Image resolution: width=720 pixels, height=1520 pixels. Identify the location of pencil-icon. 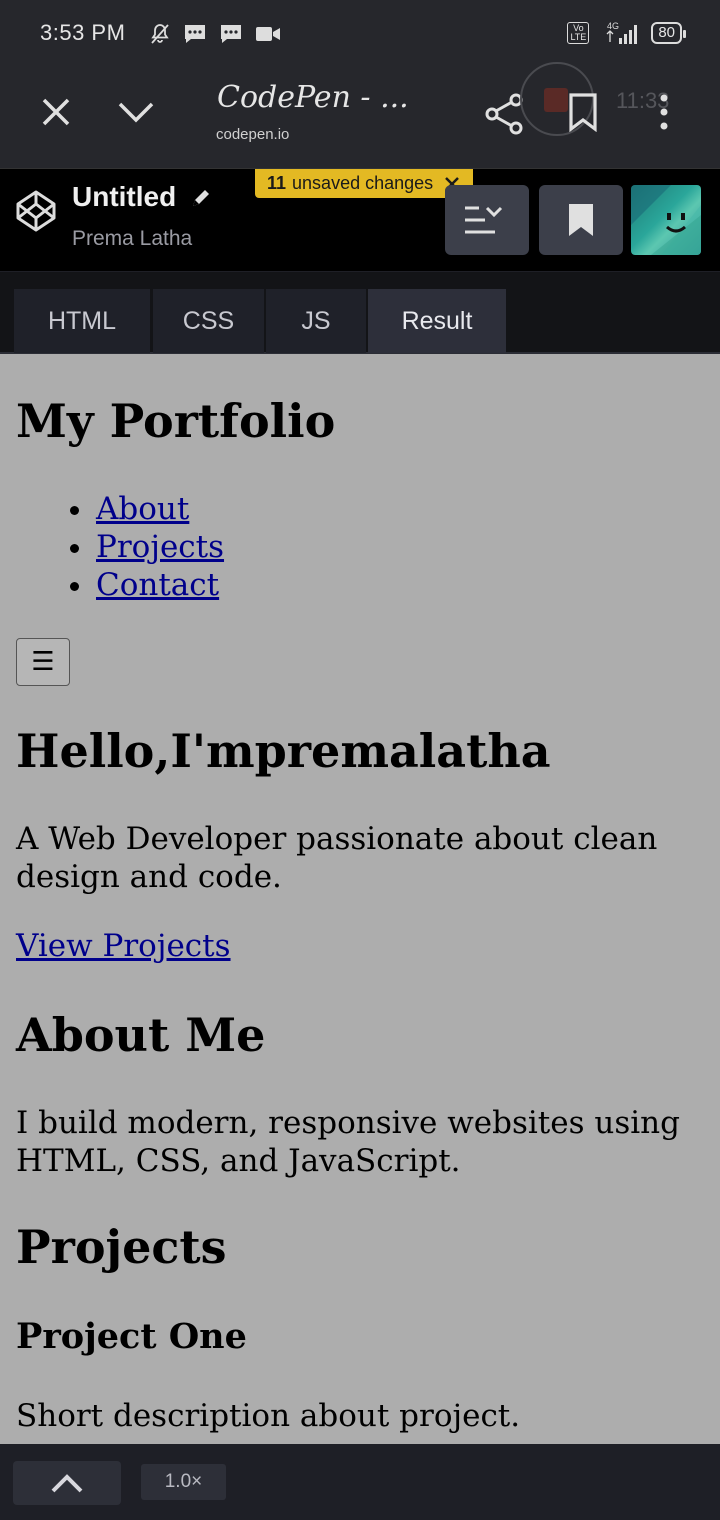
(201, 198).